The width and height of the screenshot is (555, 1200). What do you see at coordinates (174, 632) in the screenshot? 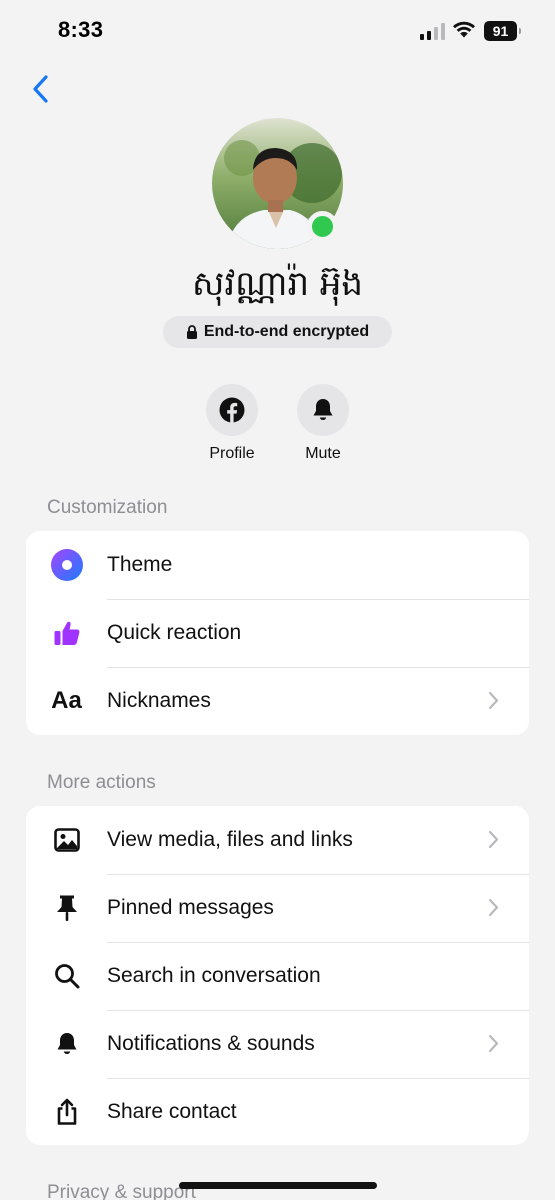
I see `quick-reaction-label: Quick reaction` at bounding box center [174, 632].